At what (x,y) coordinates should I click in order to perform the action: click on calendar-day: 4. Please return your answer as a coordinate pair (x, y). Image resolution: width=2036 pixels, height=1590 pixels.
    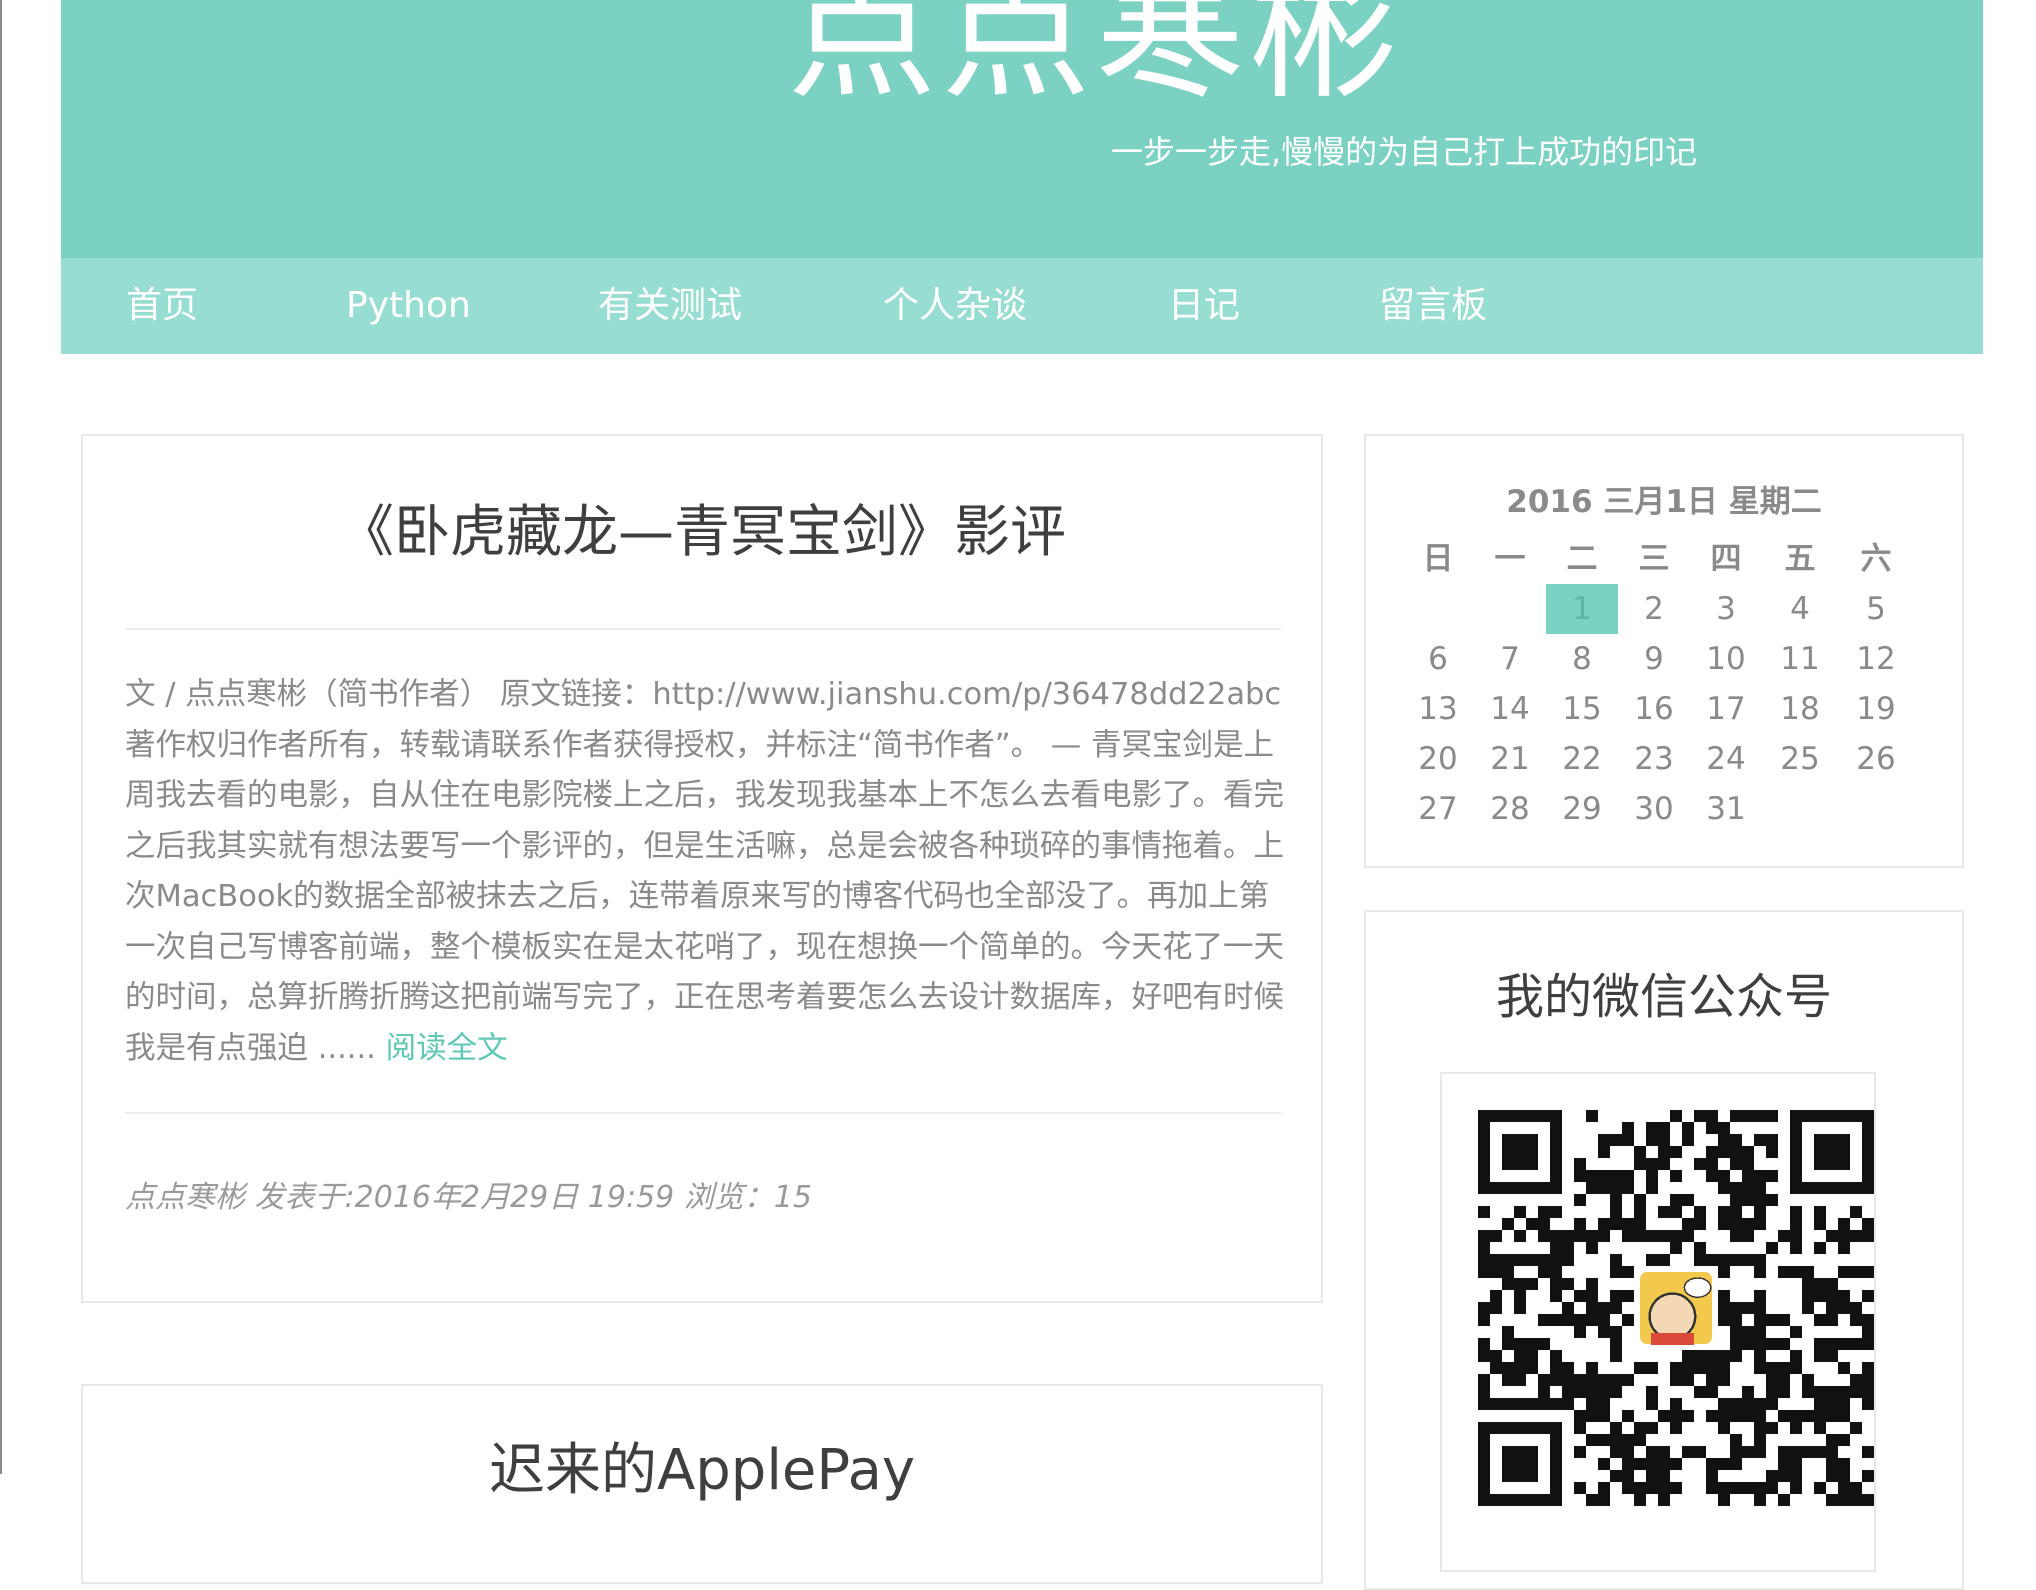
    Looking at the image, I should click on (1800, 609).